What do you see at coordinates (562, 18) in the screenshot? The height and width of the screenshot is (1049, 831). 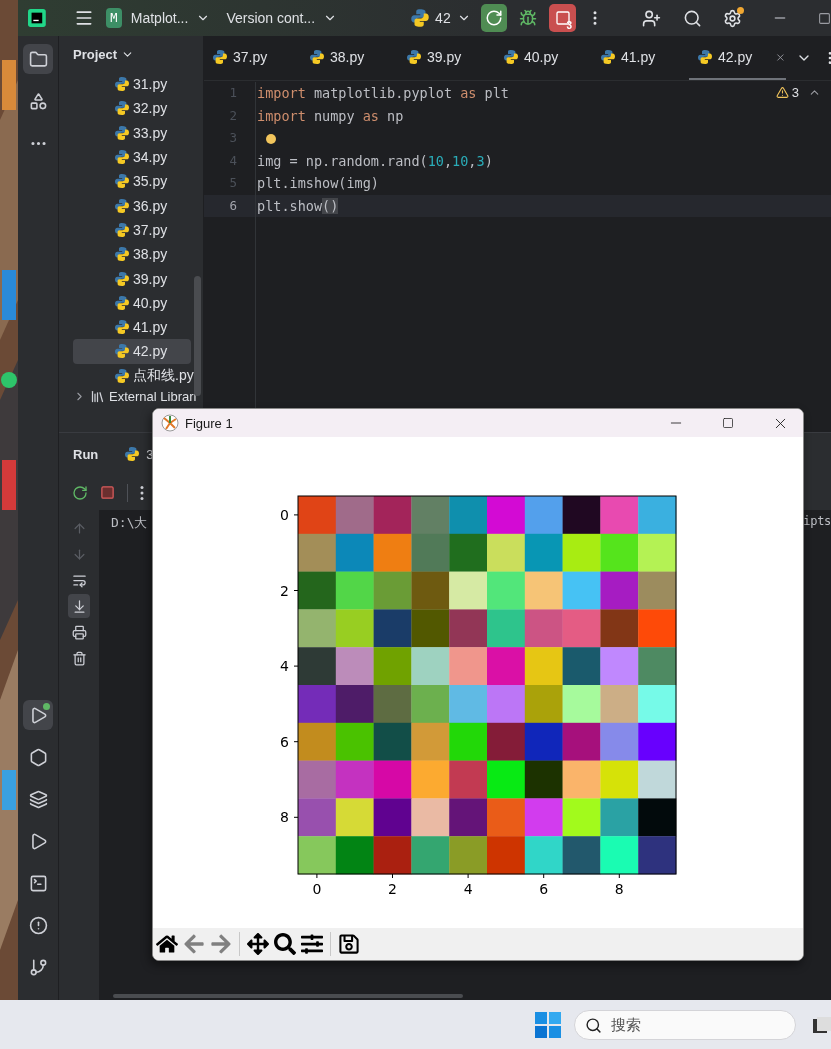 I see `stop-button: 3` at bounding box center [562, 18].